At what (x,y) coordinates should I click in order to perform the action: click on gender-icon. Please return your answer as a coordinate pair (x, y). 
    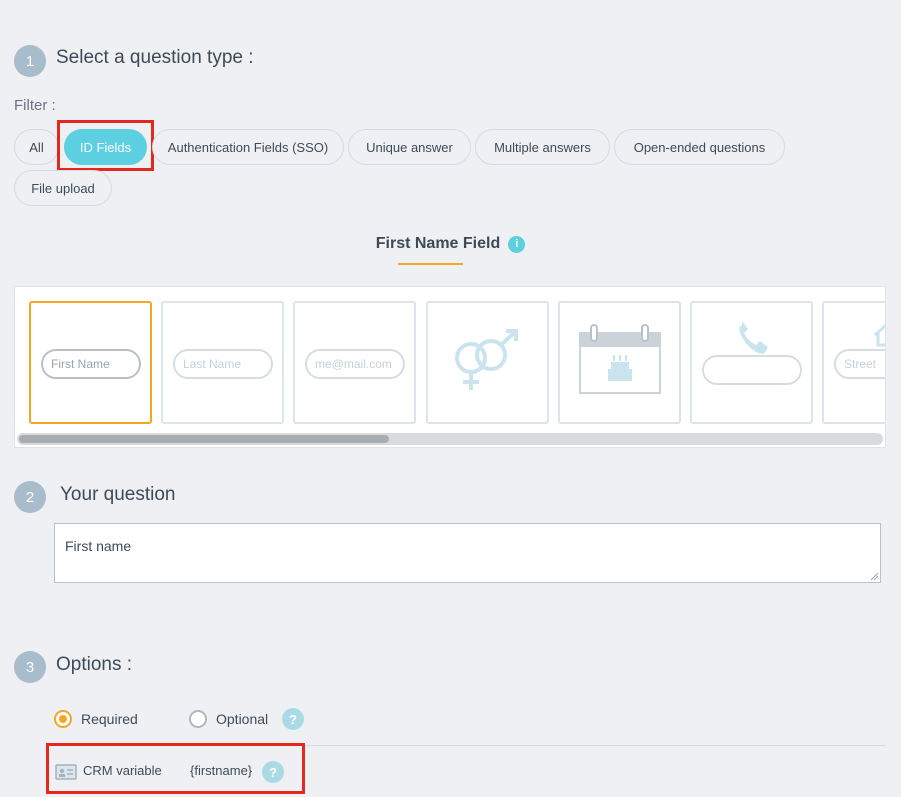
    Looking at the image, I should click on (486, 359).